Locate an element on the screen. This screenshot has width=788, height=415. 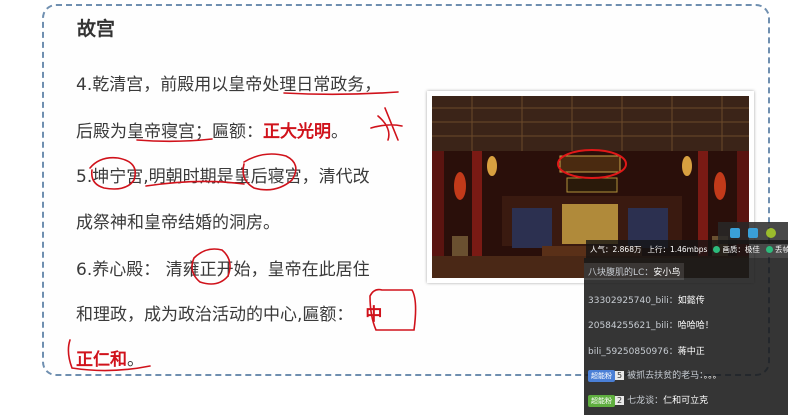
popularity-stat: 人气：2.868万 is located at coordinates (616, 249).